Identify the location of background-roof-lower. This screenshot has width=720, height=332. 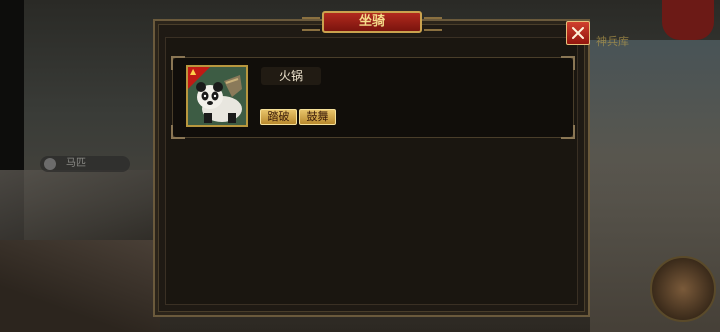
(80, 286).